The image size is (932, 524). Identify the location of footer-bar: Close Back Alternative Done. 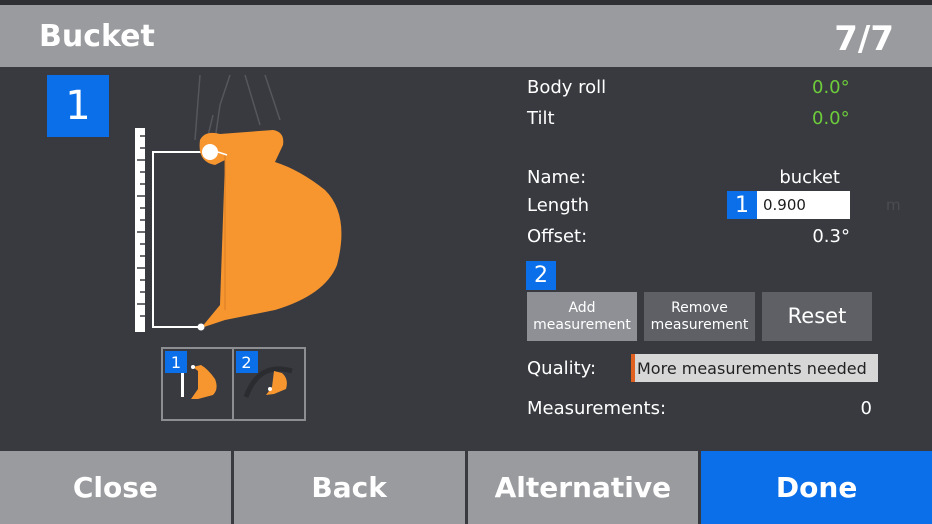
(466, 487).